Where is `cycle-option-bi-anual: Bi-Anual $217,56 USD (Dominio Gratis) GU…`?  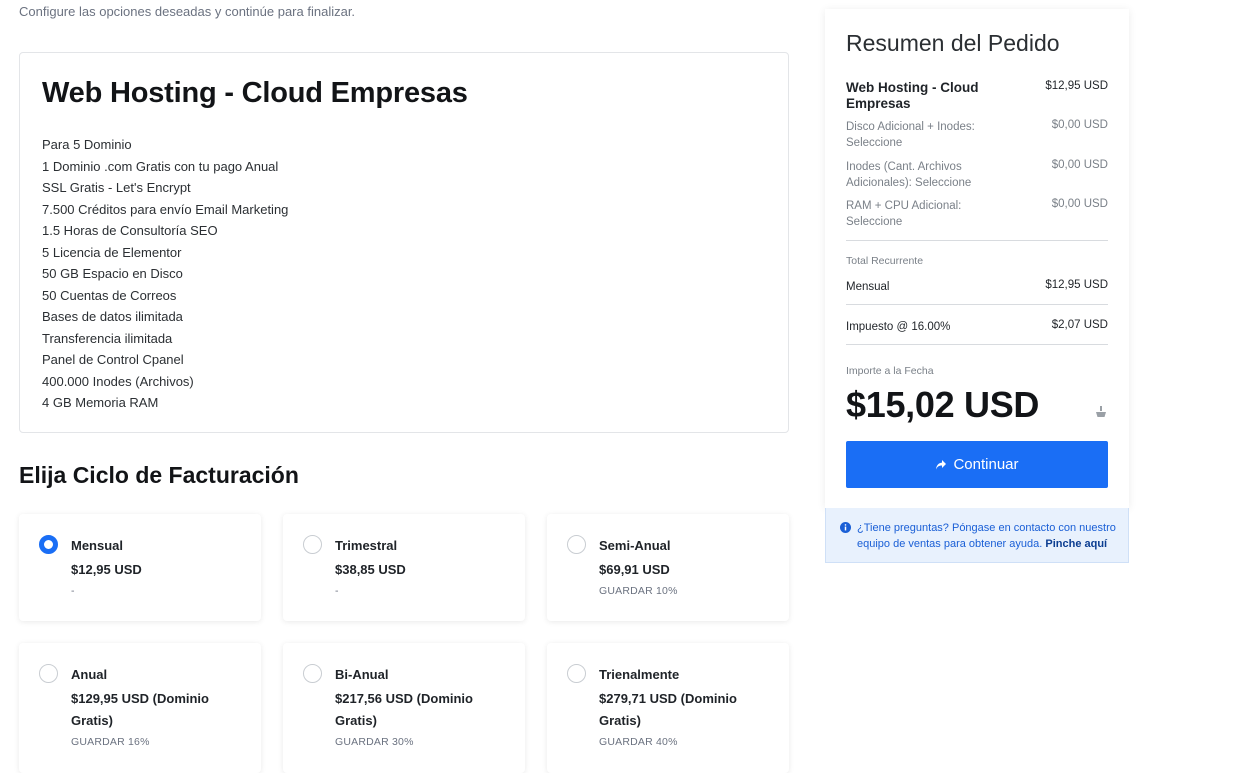
cycle-option-bi-anual: Bi-Anual $217,56 USD (Dominio Gratis) GU… is located at coordinates (404, 708).